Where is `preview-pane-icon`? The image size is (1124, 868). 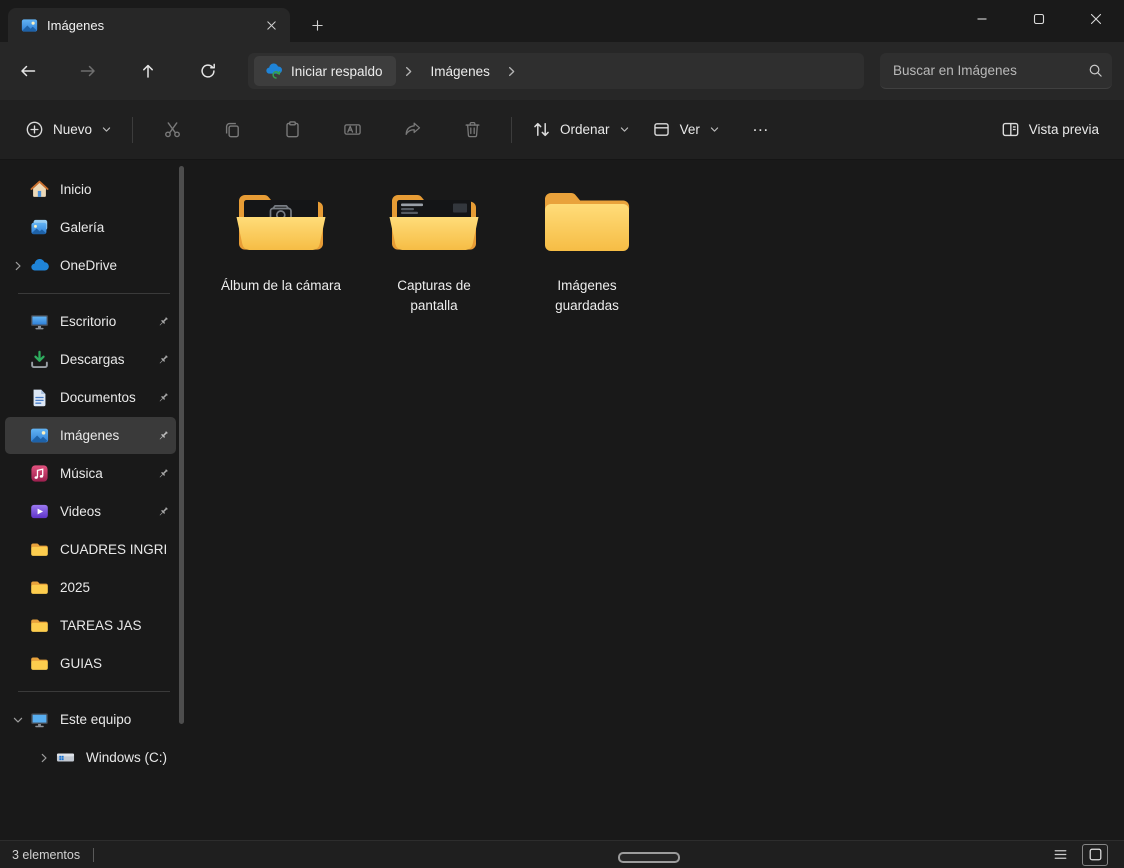
preview-pane-icon is located at coordinates (1010, 129).